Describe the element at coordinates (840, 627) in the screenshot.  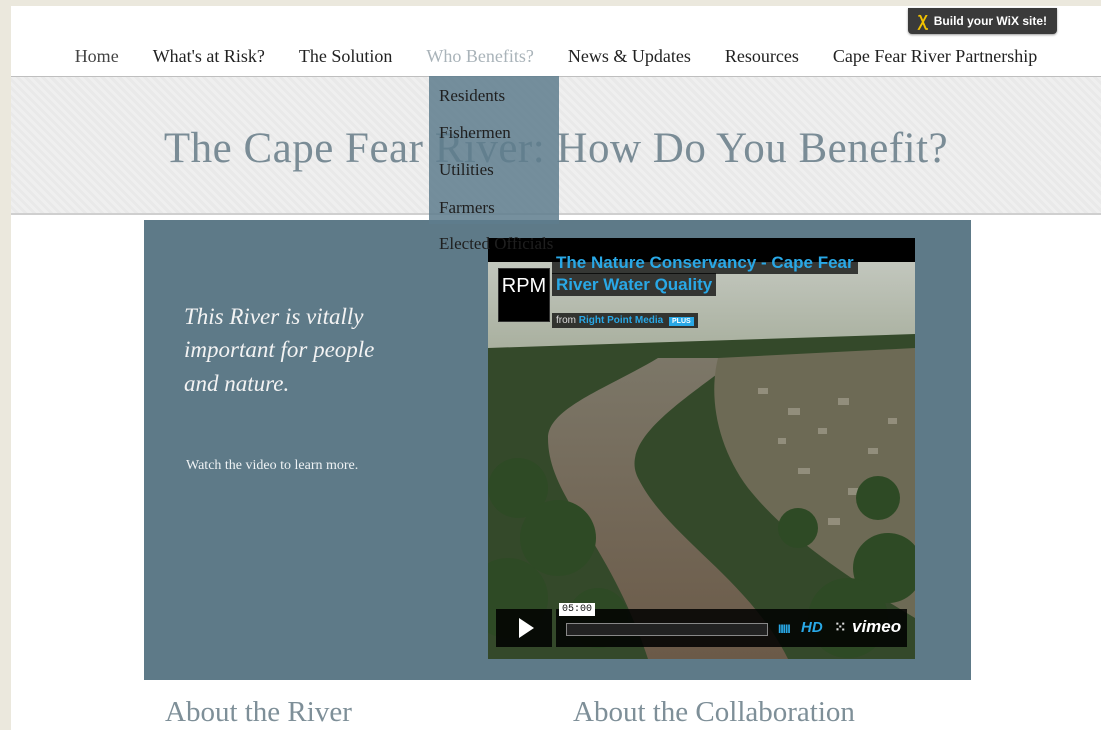
I see `fullscreen-icon: ⁙` at that location.